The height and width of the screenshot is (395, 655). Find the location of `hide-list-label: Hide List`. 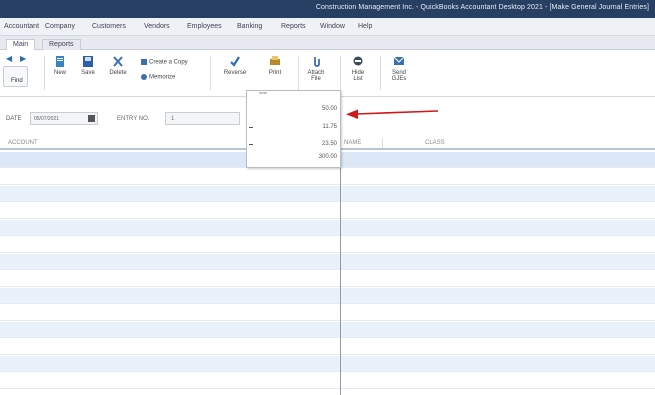

hide-list-label: Hide List is located at coordinates (358, 76).